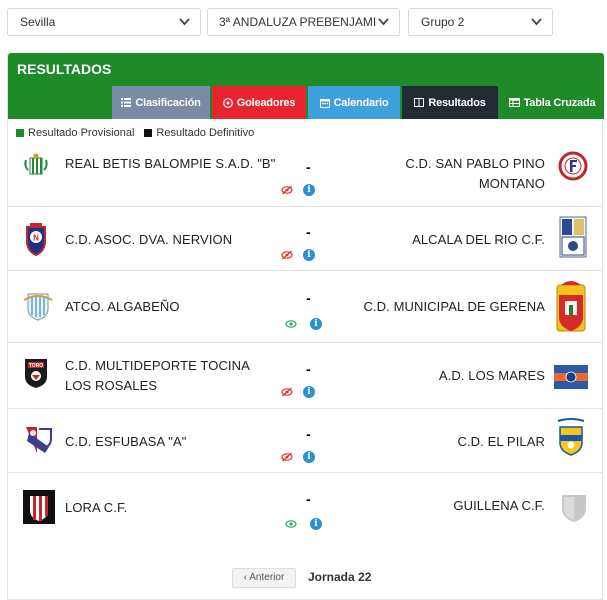 Image resolution: width=607 pixels, height=600 pixels. What do you see at coordinates (266, 102) in the screenshot?
I see `tab-goleadores-label: Goleadores` at bounding box center [266, 102].